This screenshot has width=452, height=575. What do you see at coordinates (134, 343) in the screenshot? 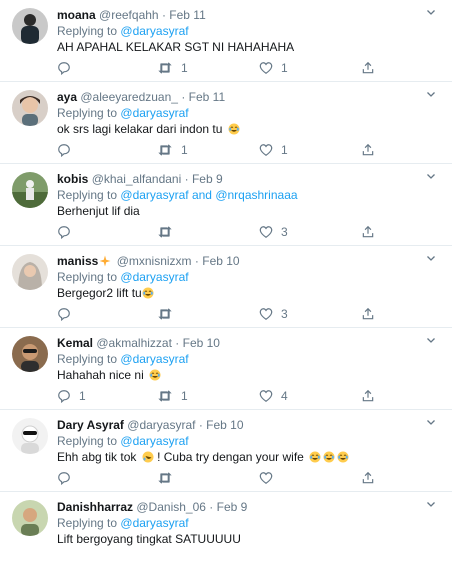
I see `user-handle: @akmalhizzat` at bounding box center [134, 343].